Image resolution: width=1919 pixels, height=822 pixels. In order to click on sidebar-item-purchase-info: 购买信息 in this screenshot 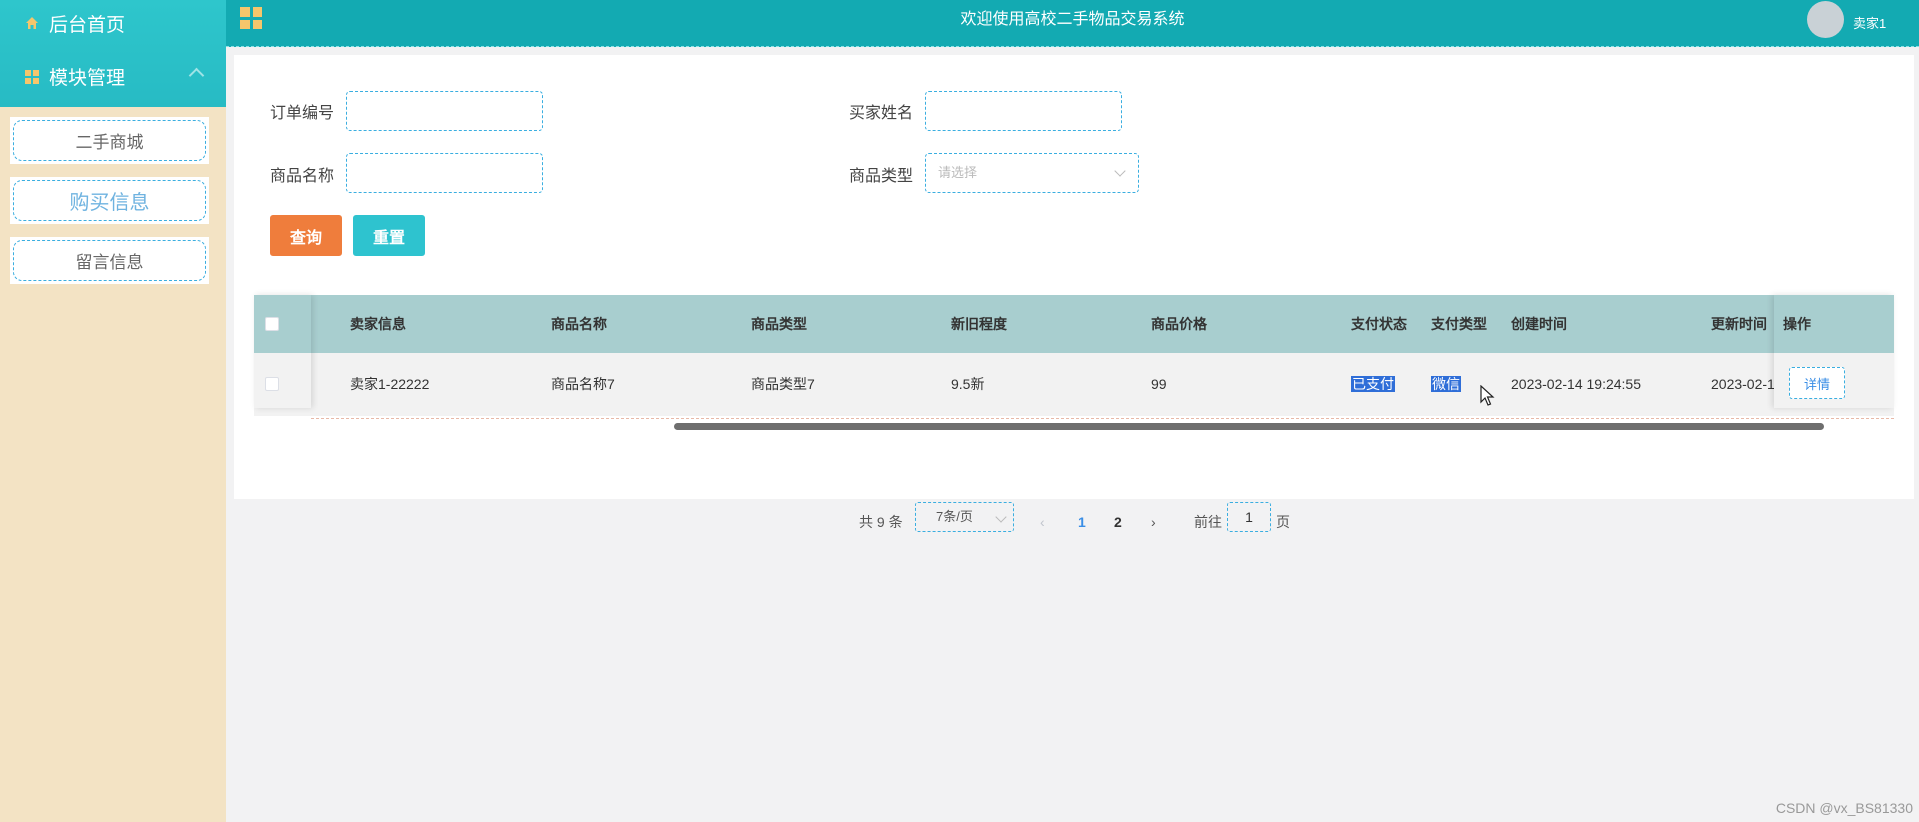, I will do `click(109, 200)`.